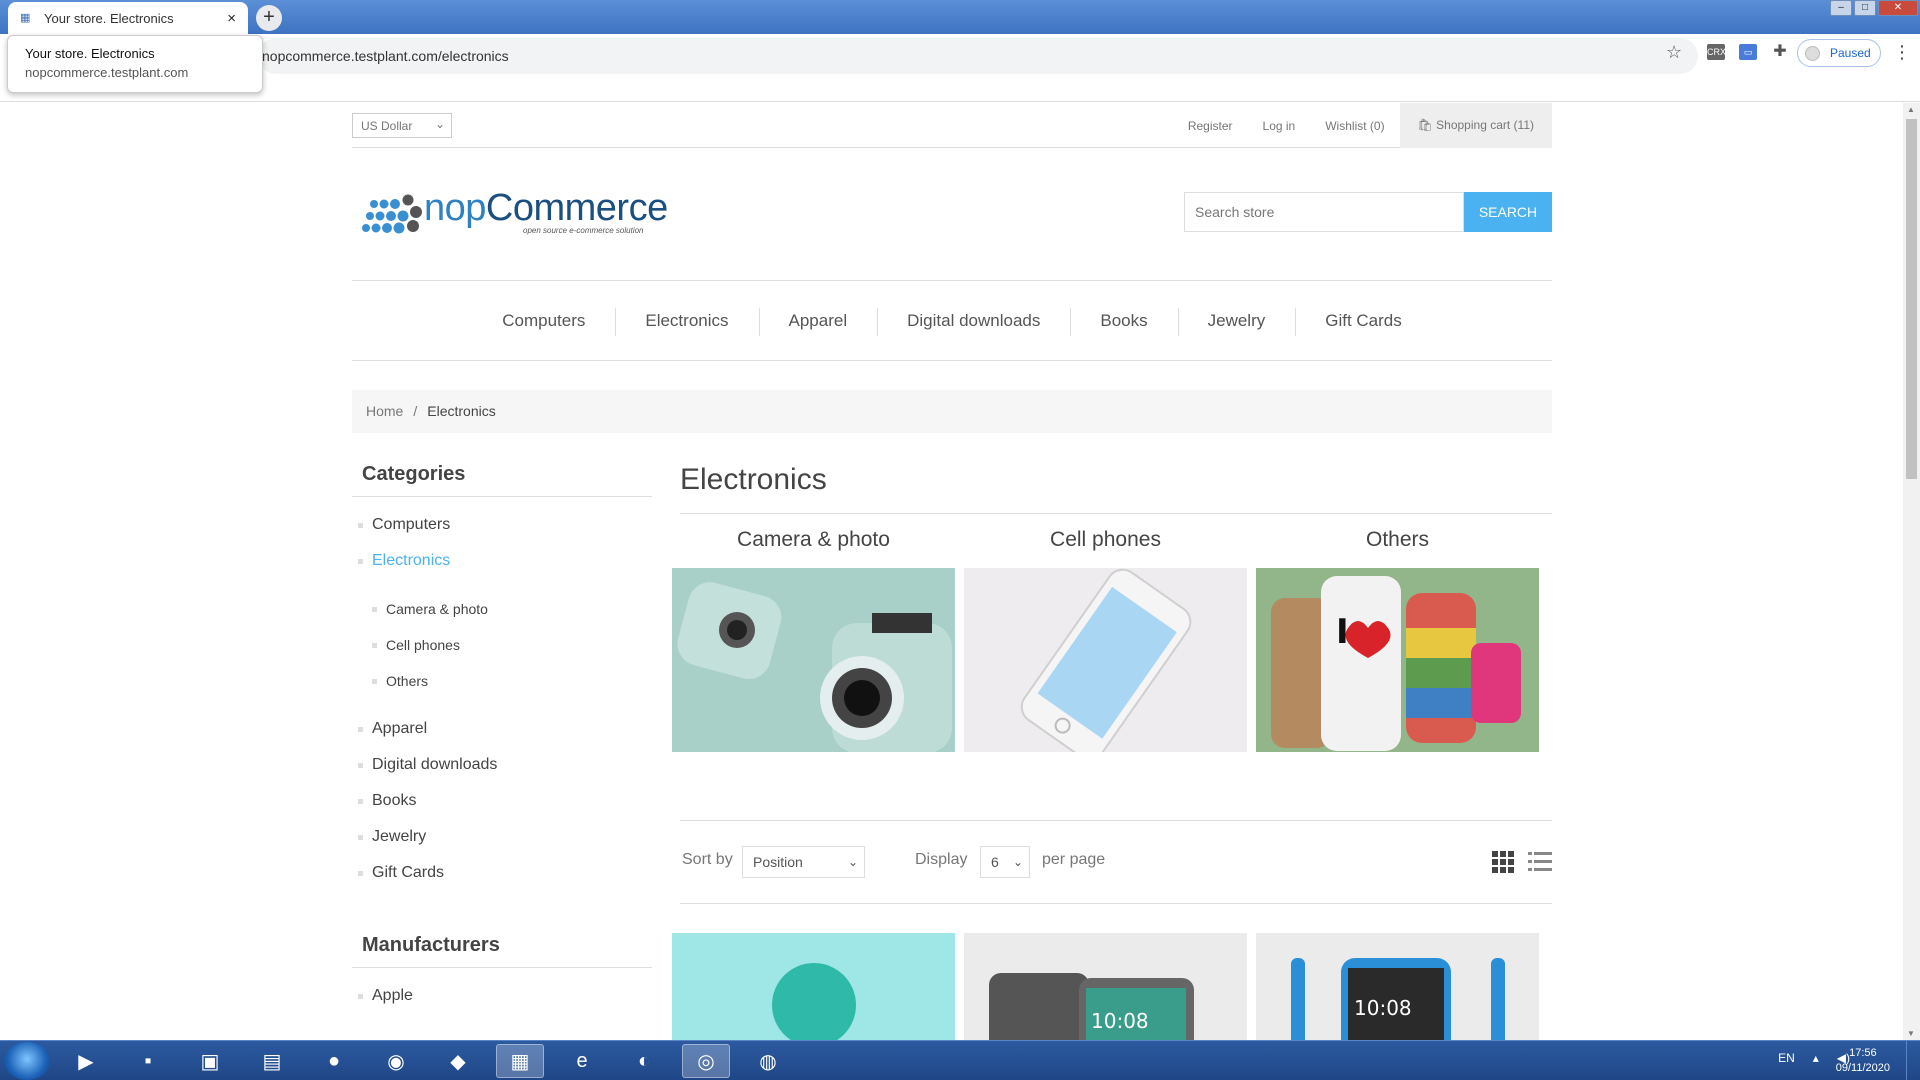 The height and width of the screenshot is (1080, 1920). Describe the element at coordinates (1397, 660) in the screenshot. I see `others-image: I` at that location.